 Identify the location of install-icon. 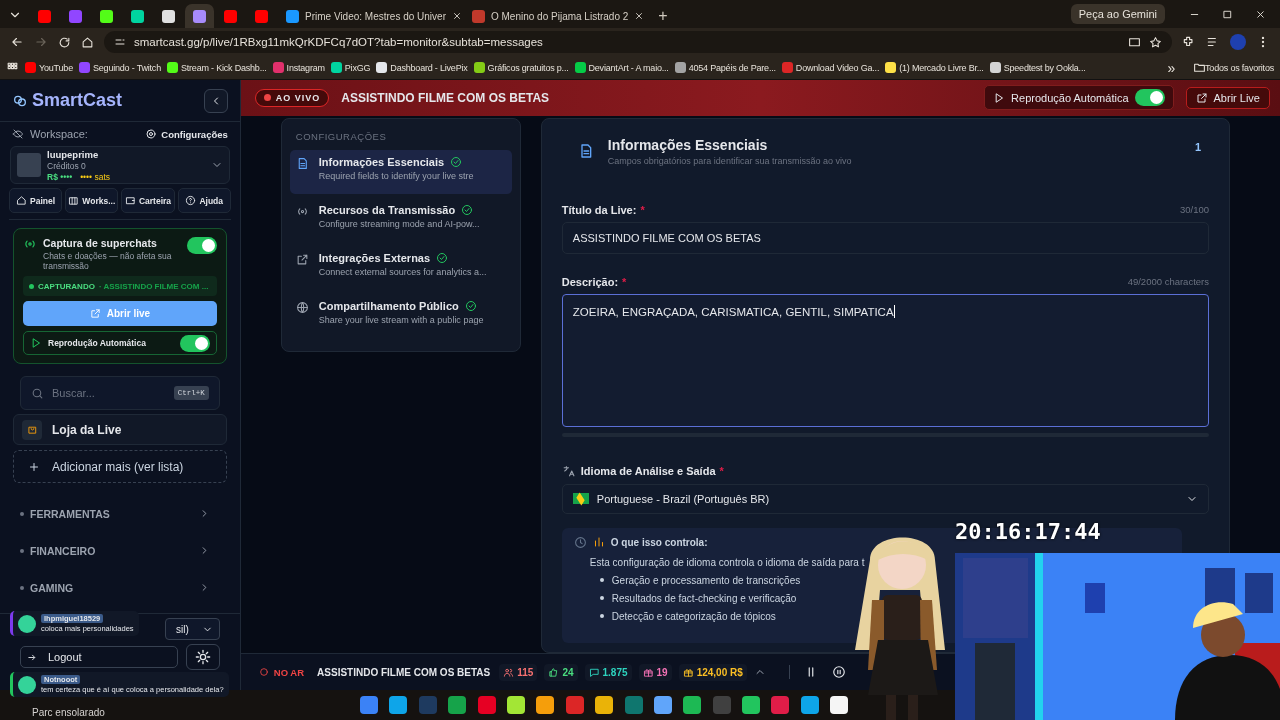
(1134, 42).